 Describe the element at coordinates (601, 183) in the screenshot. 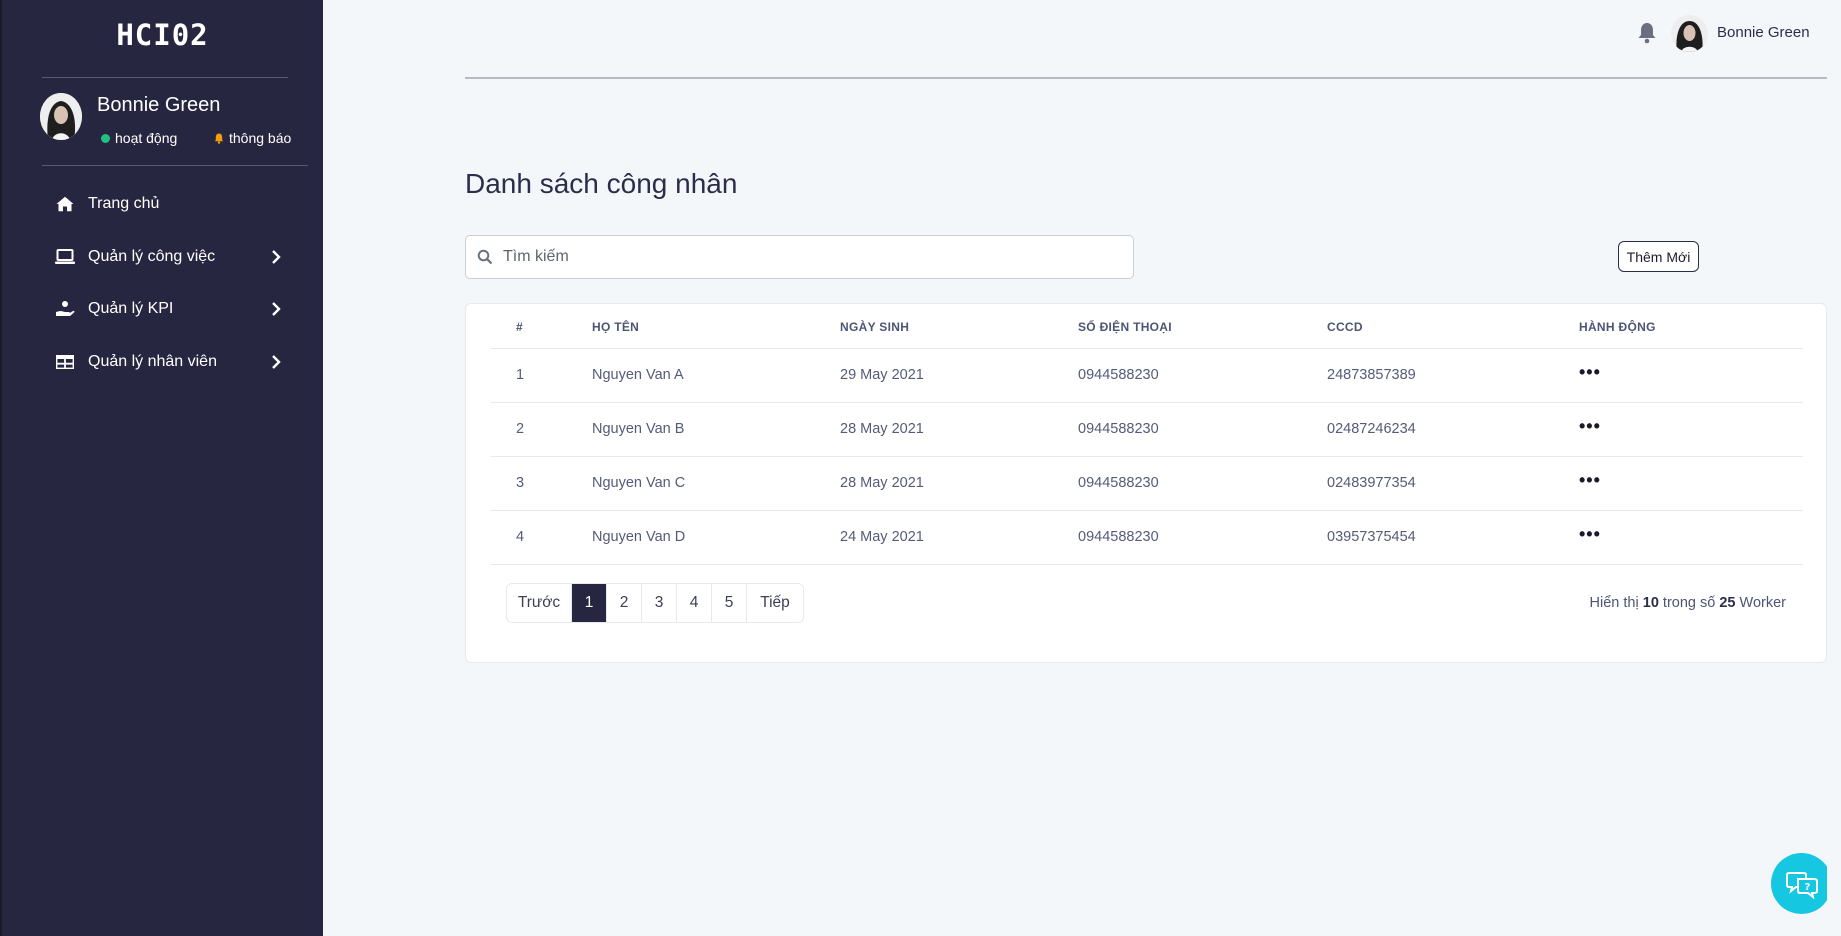

I see `page-title: Danh sách công nhân` at that location.